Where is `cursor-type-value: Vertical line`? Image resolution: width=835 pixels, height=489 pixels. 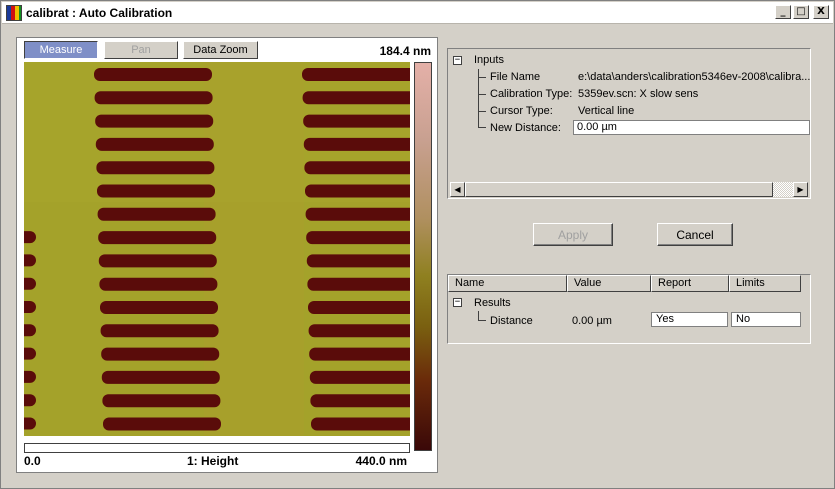 cursor-type-value: Vertical line is located at coordinates (606, 111).